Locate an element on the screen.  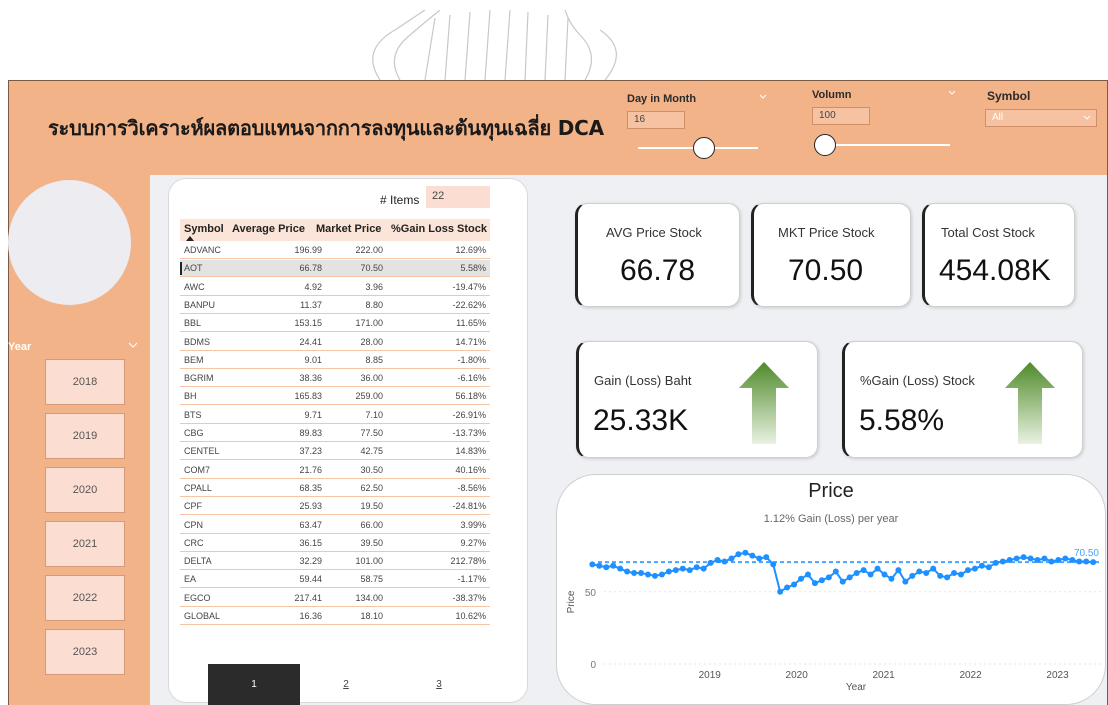
y-axis-label: Price is located at coordinates (571, 601).